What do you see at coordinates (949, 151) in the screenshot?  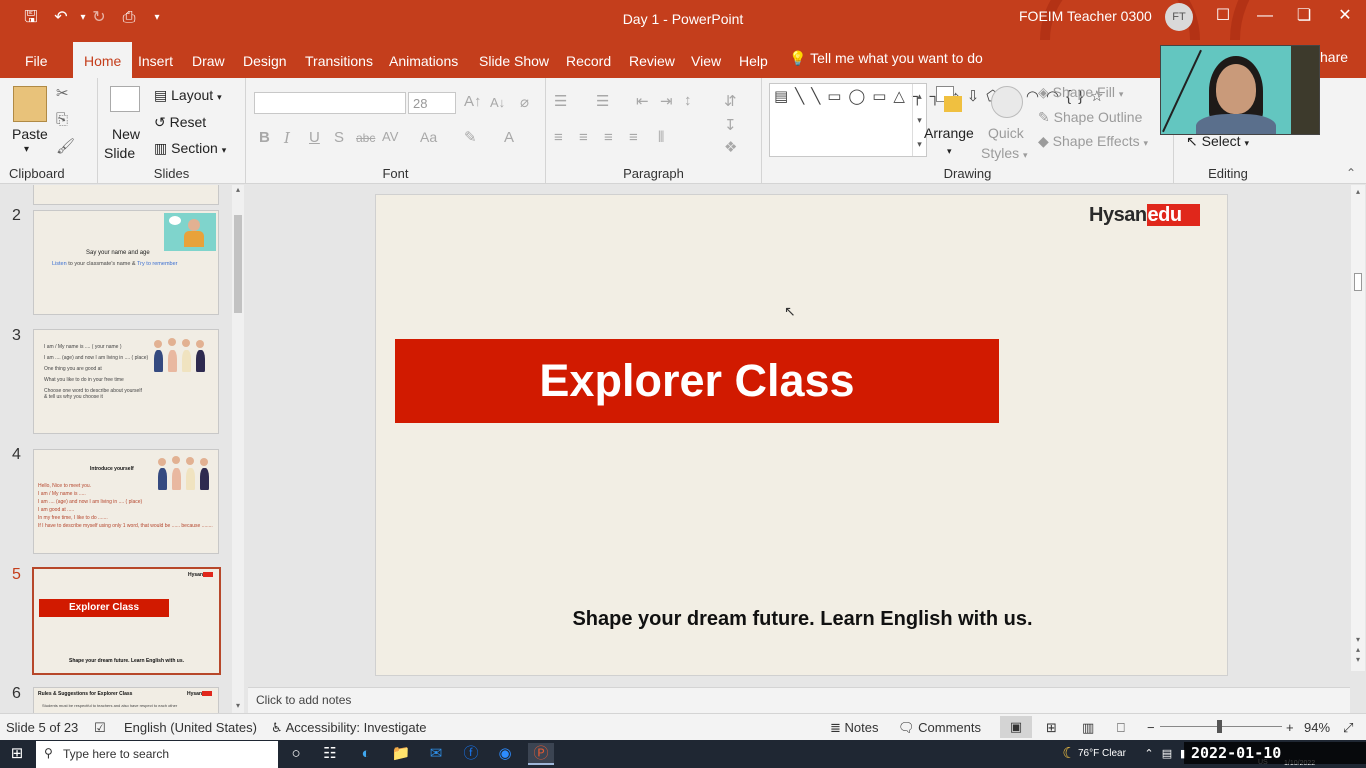 I see `arrange-dropdown-icon: ▾` at bounding box center [949, 151].